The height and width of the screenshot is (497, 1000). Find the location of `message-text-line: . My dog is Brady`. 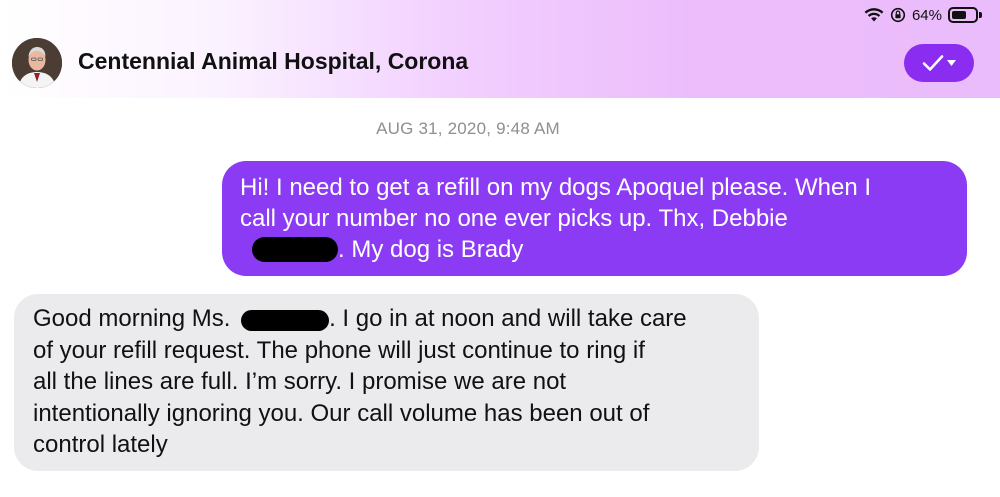

message-text-line: . My dog is Brady is located at coordinates (431, 249).